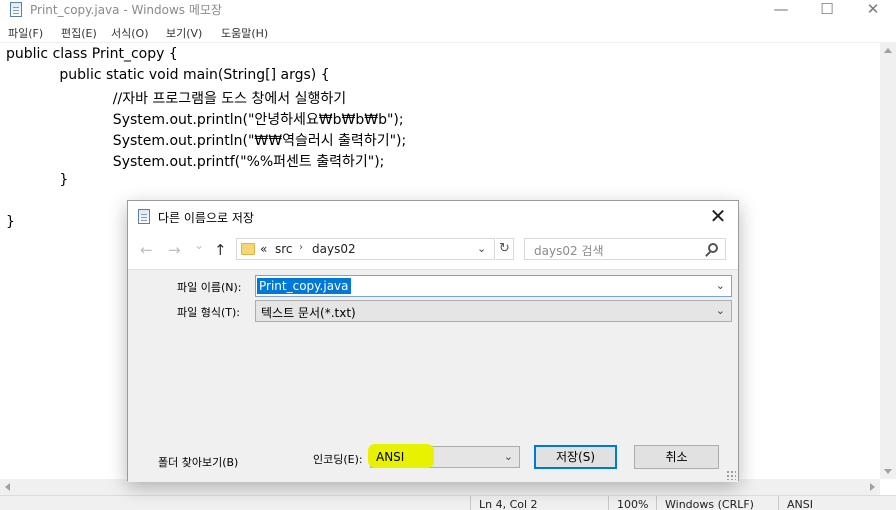  Describe the element at coordinates (220, 250) in the screenshot. I see `up-arrow-icon: ↑` at that location.